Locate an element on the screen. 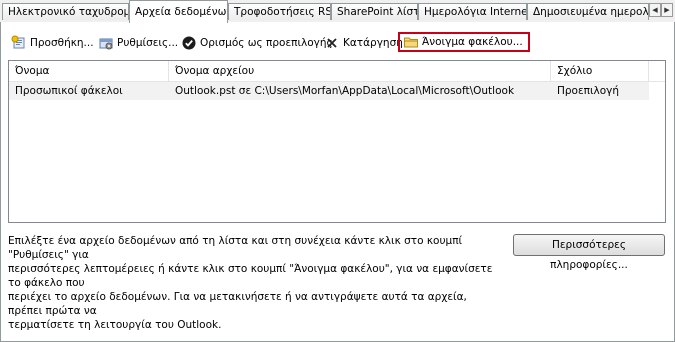 The image size is (675, 342). tab-sharepoint-lists: SharePoint λίστες is located at coordinates (374, 11).